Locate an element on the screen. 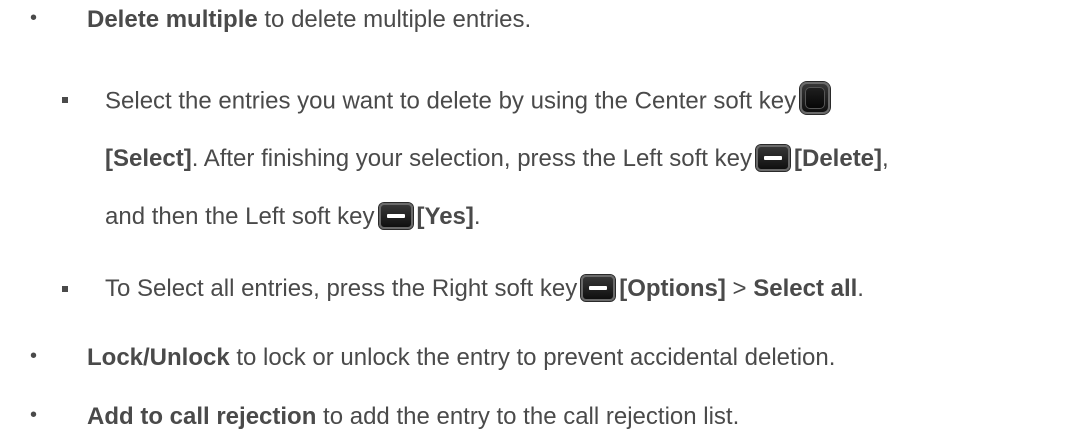 This screenshot has width=1089, height=448. sub-item-text: and then the Left soft key is located at coordinates (240, 216).